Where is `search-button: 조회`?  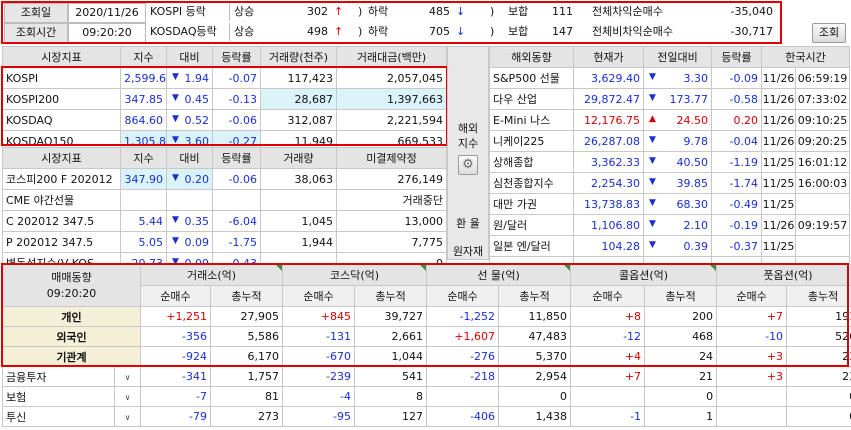
search-button: 조회 is located at coordinates (829, 33).